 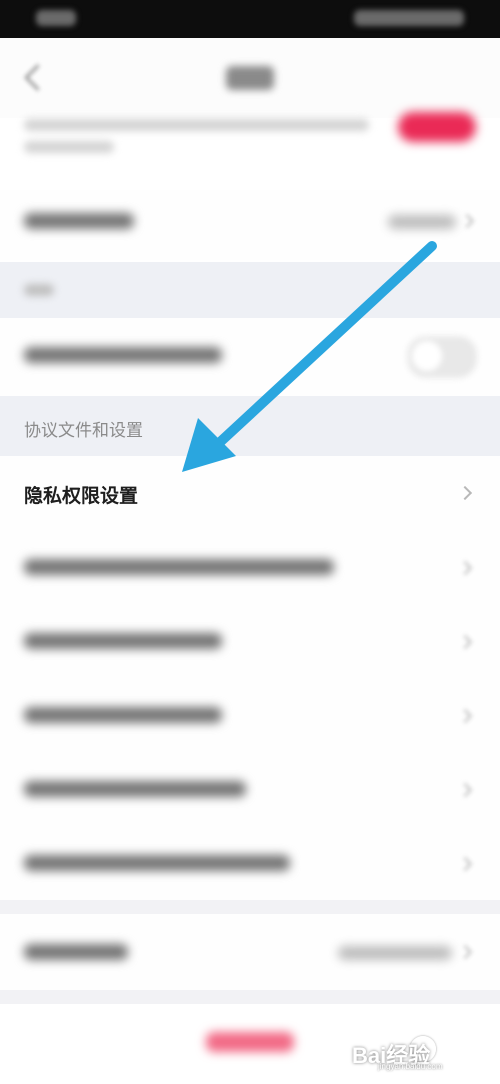 I want to click on watermark-url: jingyan.baidu.com, so click(x=410, y=1066).